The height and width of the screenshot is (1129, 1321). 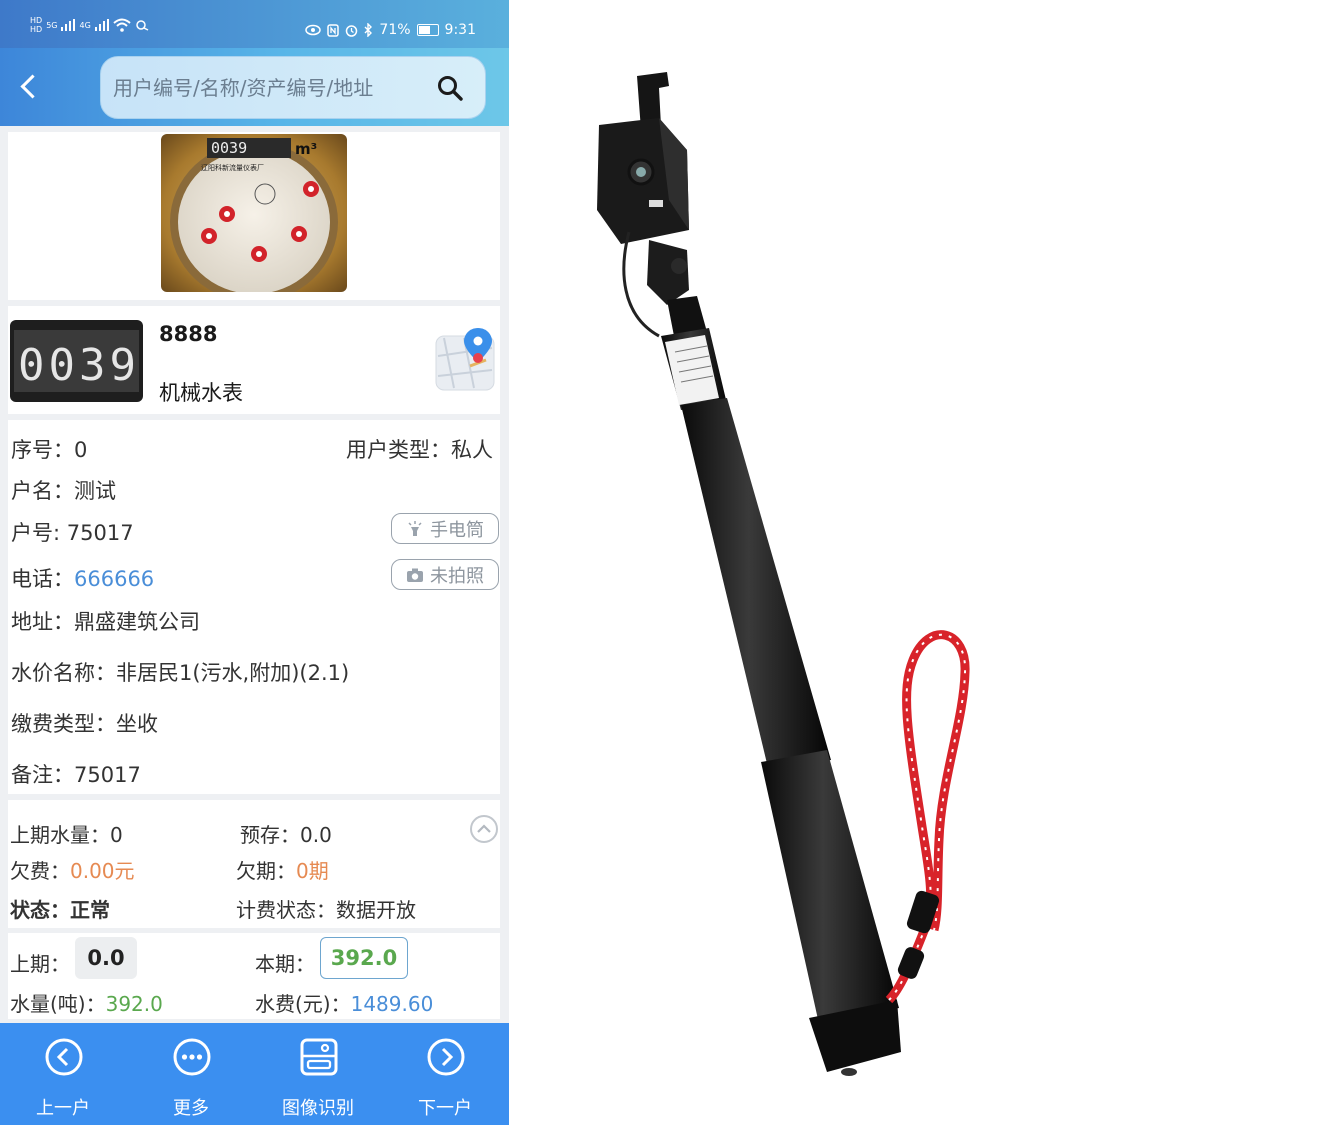 What do you see at coordinates (63, 724) in the screenshot?
I see `pay-type-label: 缴费类型：` at bounding box center [63, 724].